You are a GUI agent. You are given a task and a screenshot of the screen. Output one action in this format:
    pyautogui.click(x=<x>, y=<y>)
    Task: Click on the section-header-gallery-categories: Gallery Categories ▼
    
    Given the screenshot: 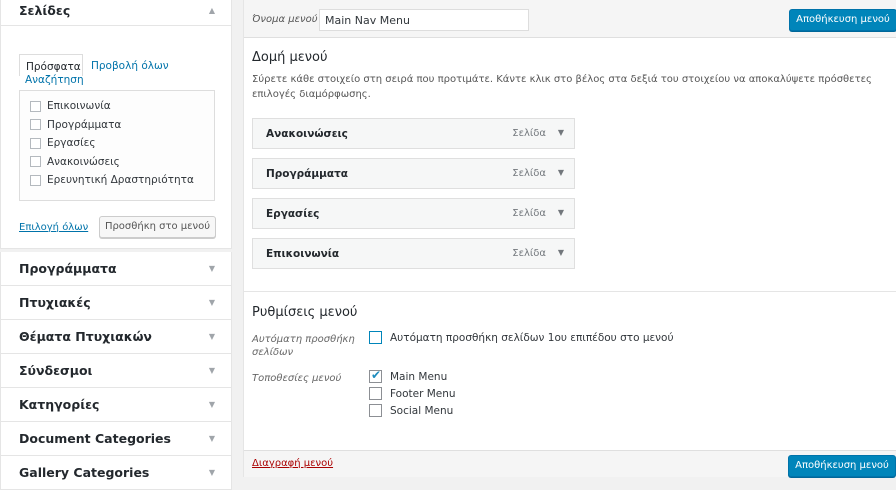 What is the action you would take?
    pyautogui.click(x=116, y=473)
    